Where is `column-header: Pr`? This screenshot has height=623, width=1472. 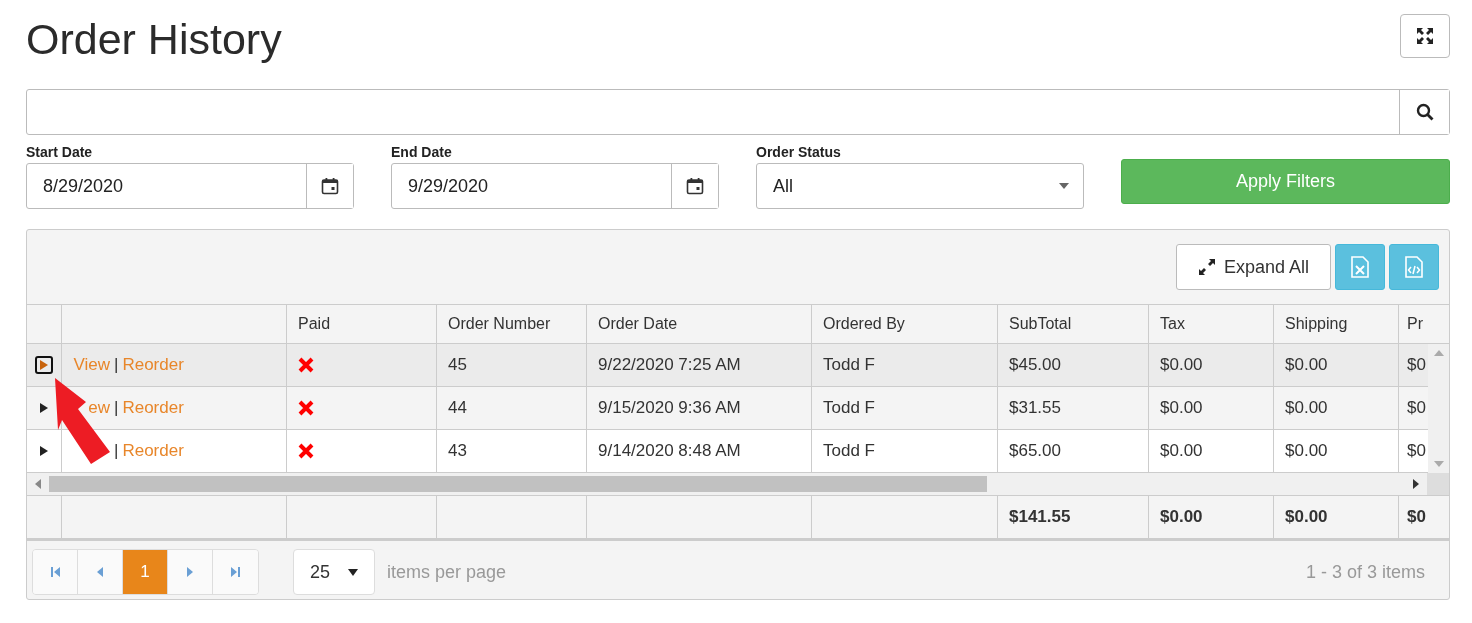 column-header: Pr is located at coordinates (1413, 324).